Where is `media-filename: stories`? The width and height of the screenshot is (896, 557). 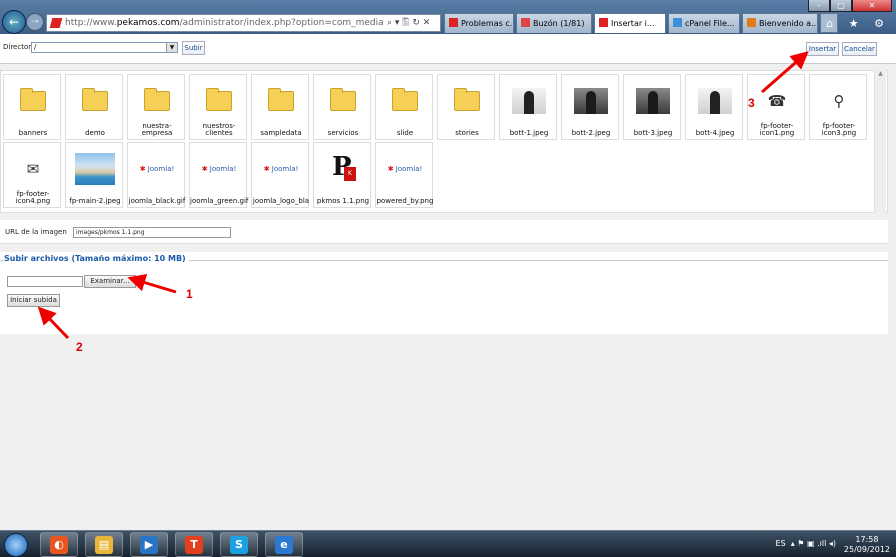 media-filename: stories is located at coordinates (467, 133).